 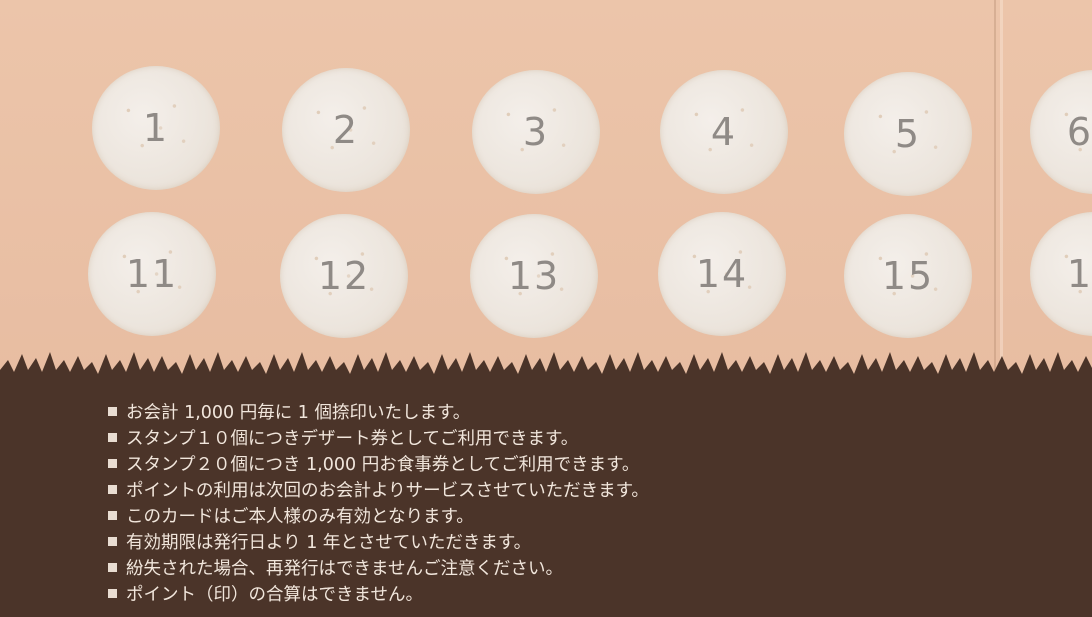 I want to click on note-item: 紛失された場合、再発行はできませんご注意ください。, so click(x=378, y=567).